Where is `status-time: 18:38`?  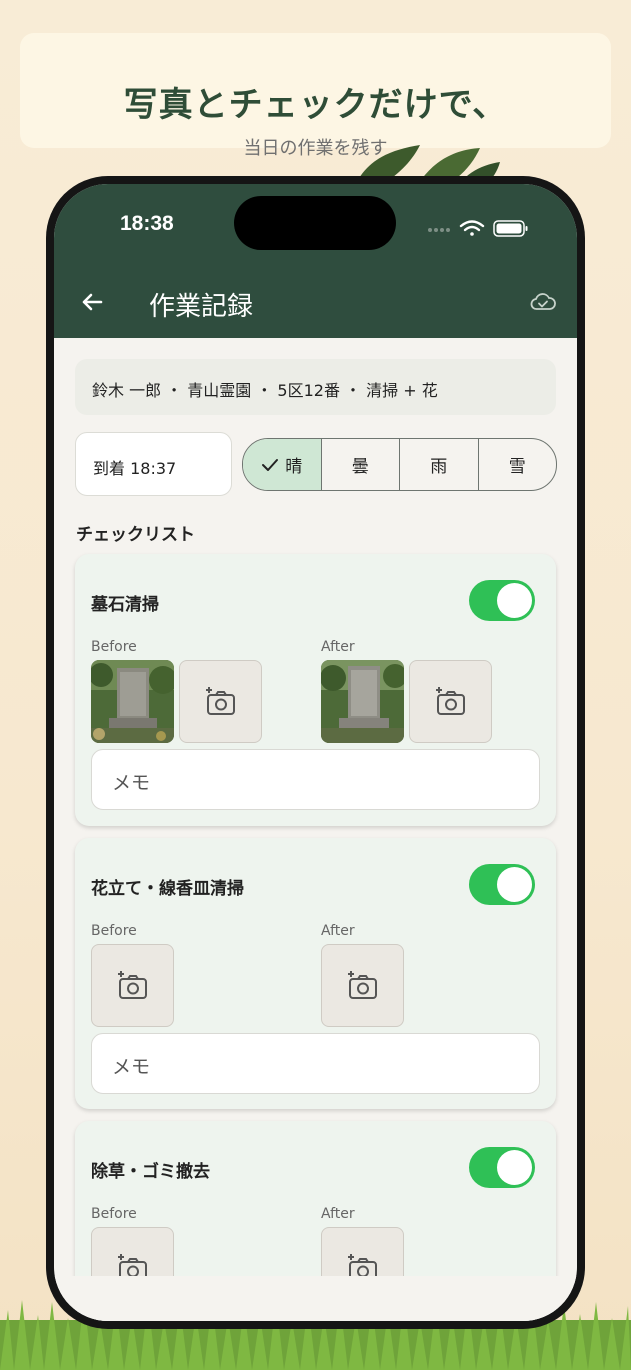
status-time: 18:38 is located at coordinates (147, 223).